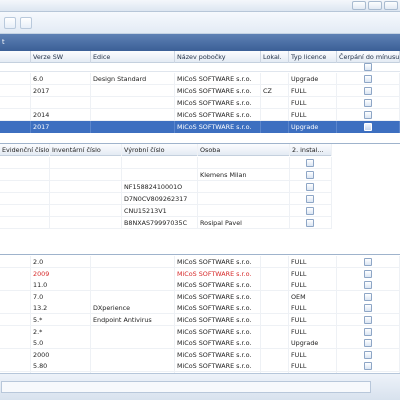  What do you see at coordinates (133, 57) in the screenshot?
I see `column-header-edice: Edice` at bounding box center [133, 57].